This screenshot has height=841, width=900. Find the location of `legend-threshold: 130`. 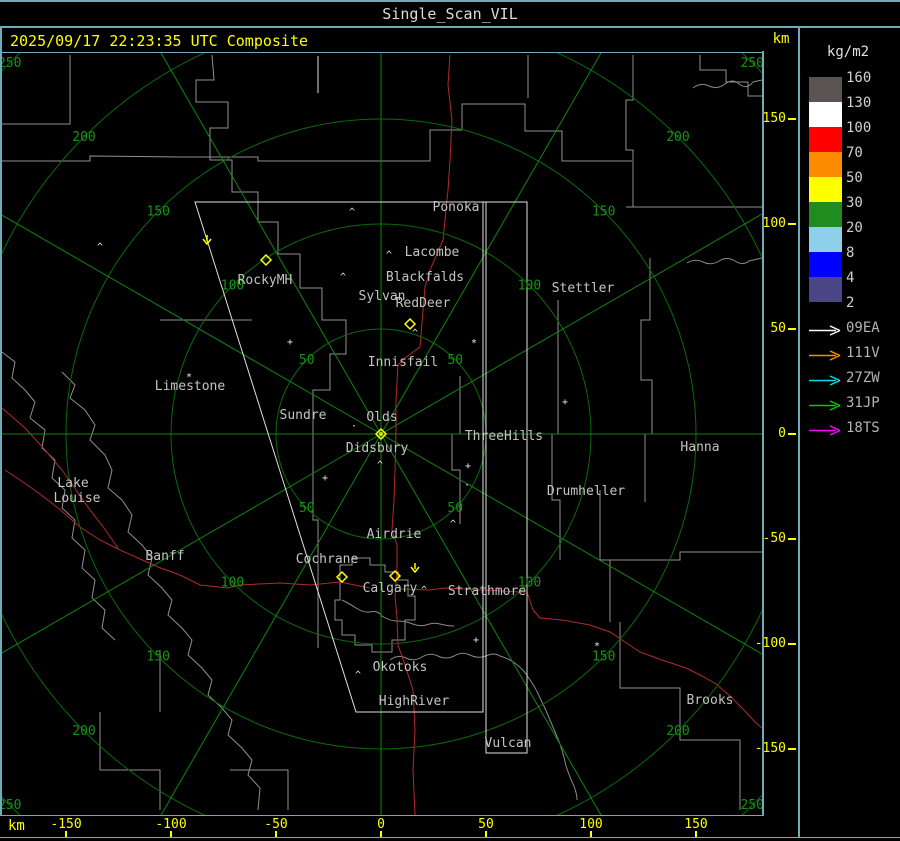

legend-threshold: 130 is located at coordinates (859, 103).